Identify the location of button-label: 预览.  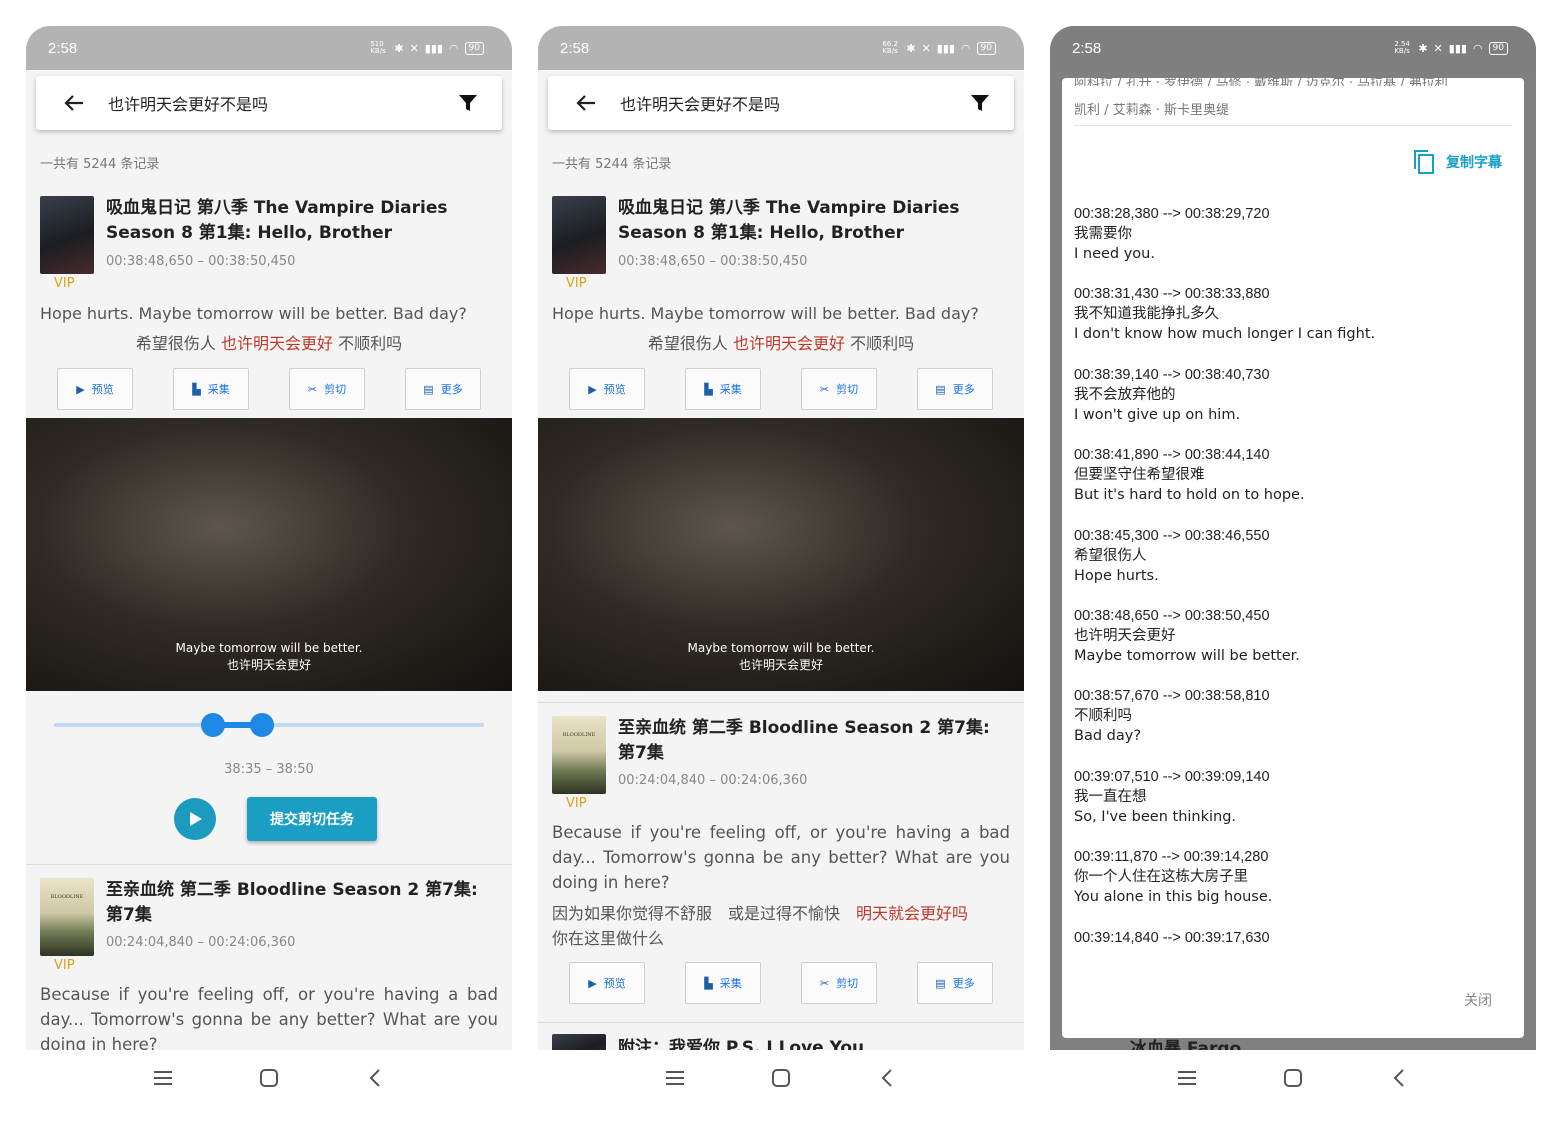
(102, 389).